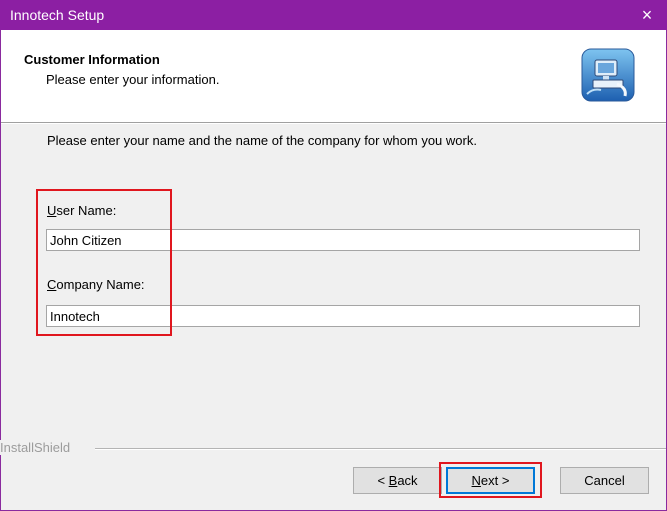 The height and width of the screenshot is (511, 667). I want to click on back-label: ack, so click(407, 480).